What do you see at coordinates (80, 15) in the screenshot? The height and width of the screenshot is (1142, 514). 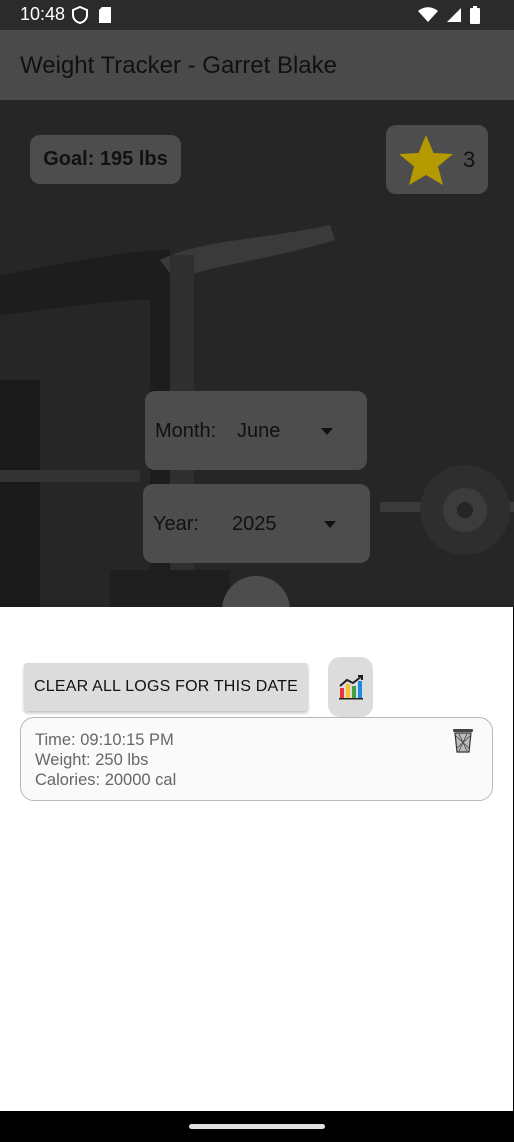 I see `shield-icon` at bounding box center [80, 15].